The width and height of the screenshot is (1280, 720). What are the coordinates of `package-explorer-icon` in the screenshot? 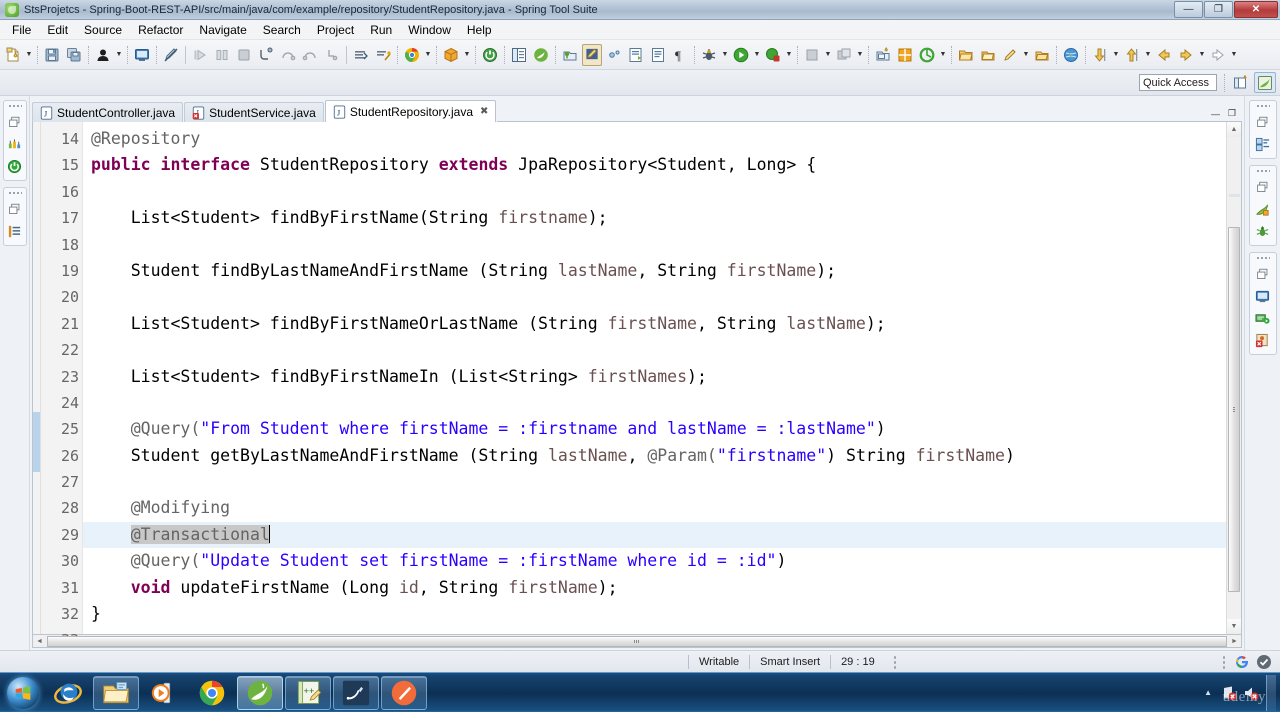 It's located at (15, 144).